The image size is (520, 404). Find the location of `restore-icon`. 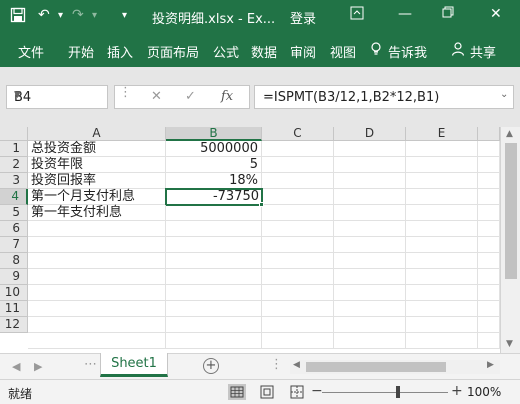

restore-icon is located at coordinates (448, 14).